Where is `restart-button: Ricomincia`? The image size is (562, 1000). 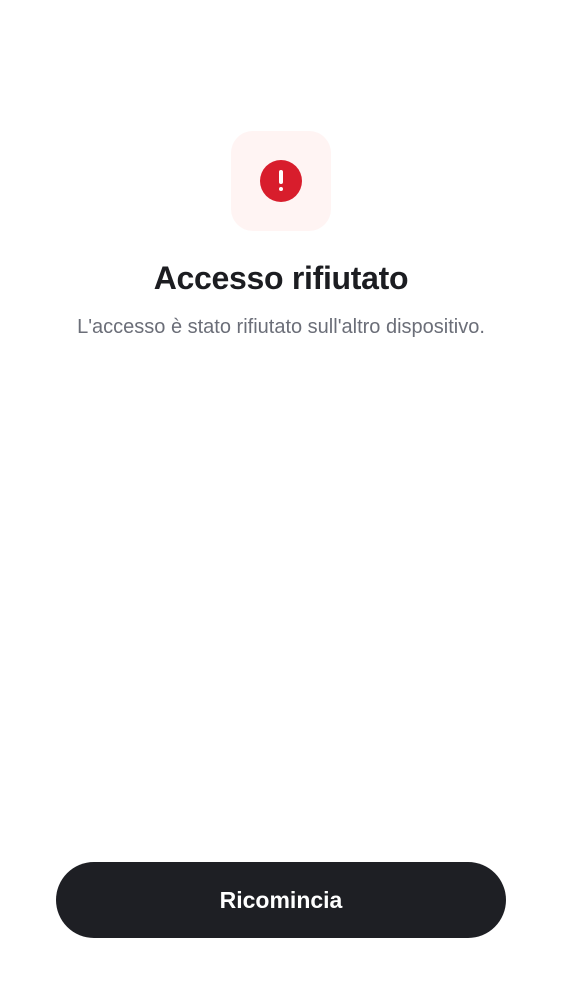 restart-button: Ricomincia is located at coordinates (281, 900).